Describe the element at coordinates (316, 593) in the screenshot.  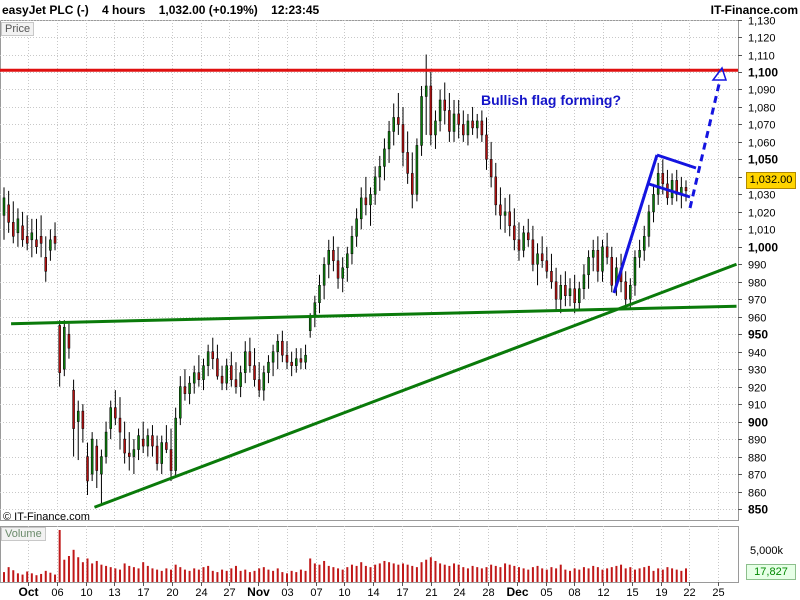
I see `x-tick-label: 07` at that location.